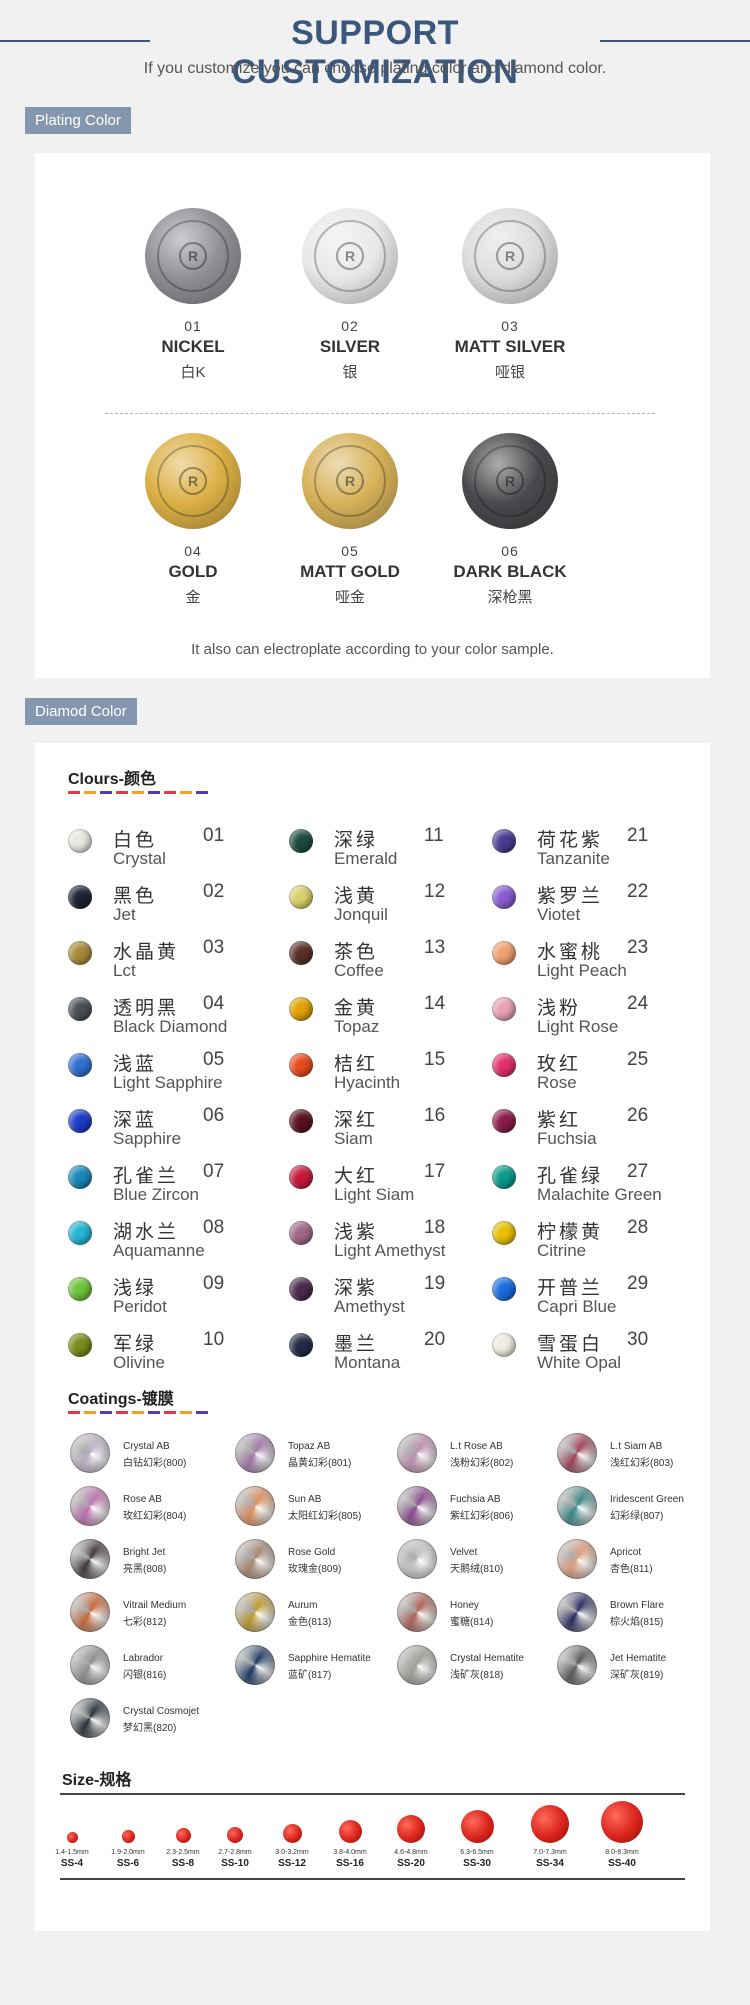  Describe the element at coordinates (214, 1283) in the screenshot. I see `colour-number: 09` at that location.